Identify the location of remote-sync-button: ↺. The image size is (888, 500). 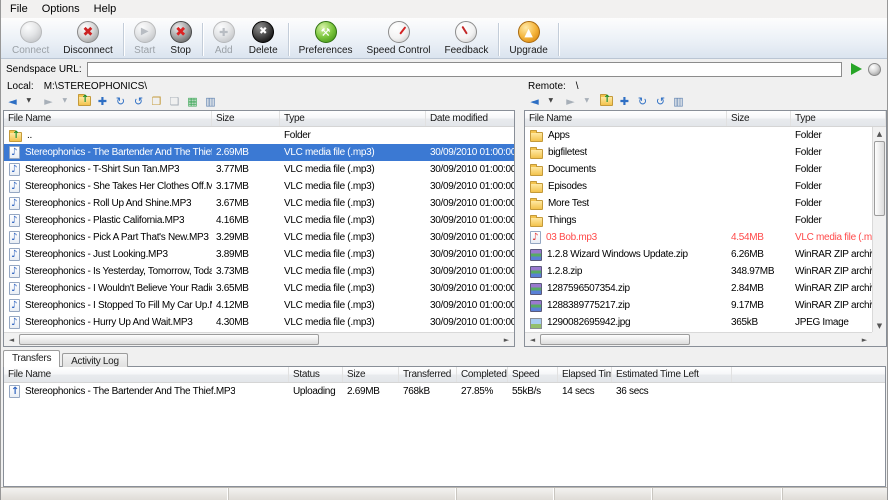
(660, 101).